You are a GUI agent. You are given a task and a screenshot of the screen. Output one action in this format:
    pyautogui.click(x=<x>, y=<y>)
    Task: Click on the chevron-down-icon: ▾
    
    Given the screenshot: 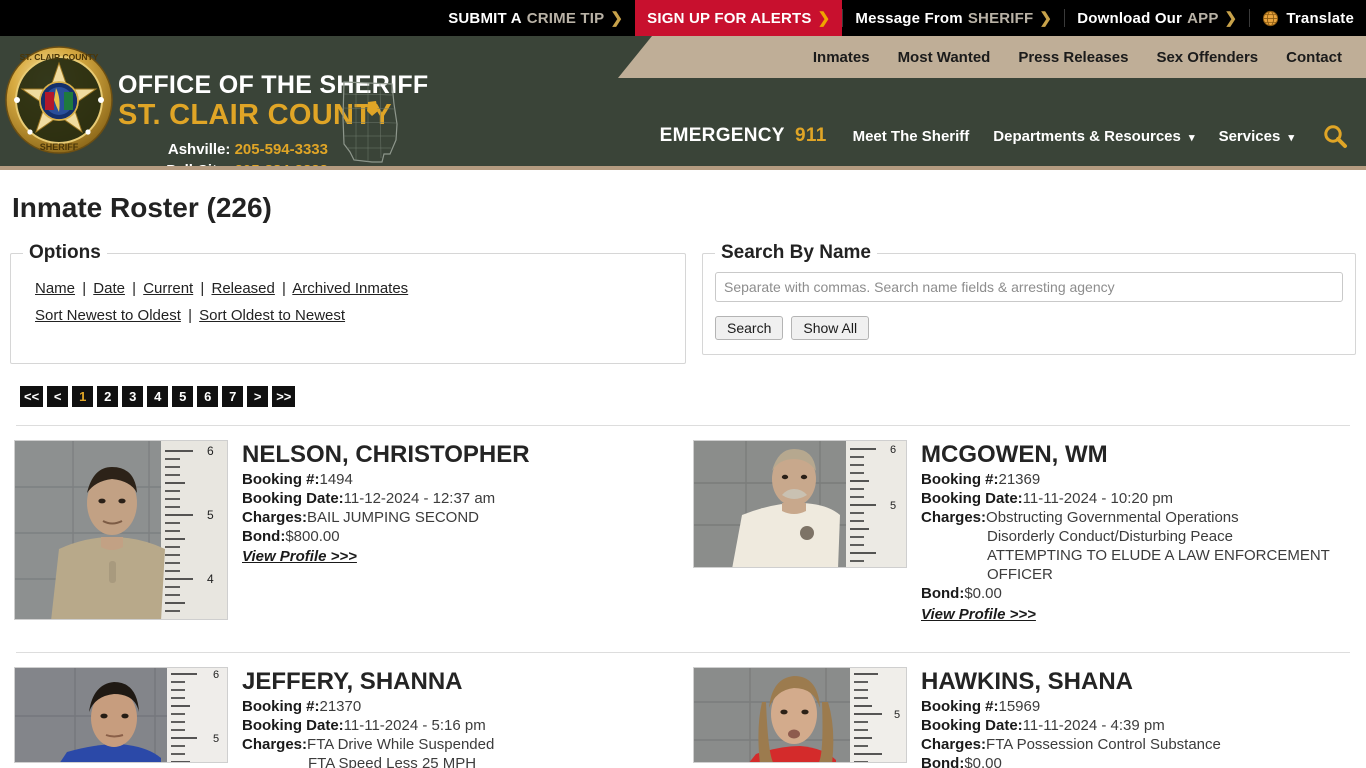 What is the action you would take?
    pyautogui.click(x=1291, y=137)
    